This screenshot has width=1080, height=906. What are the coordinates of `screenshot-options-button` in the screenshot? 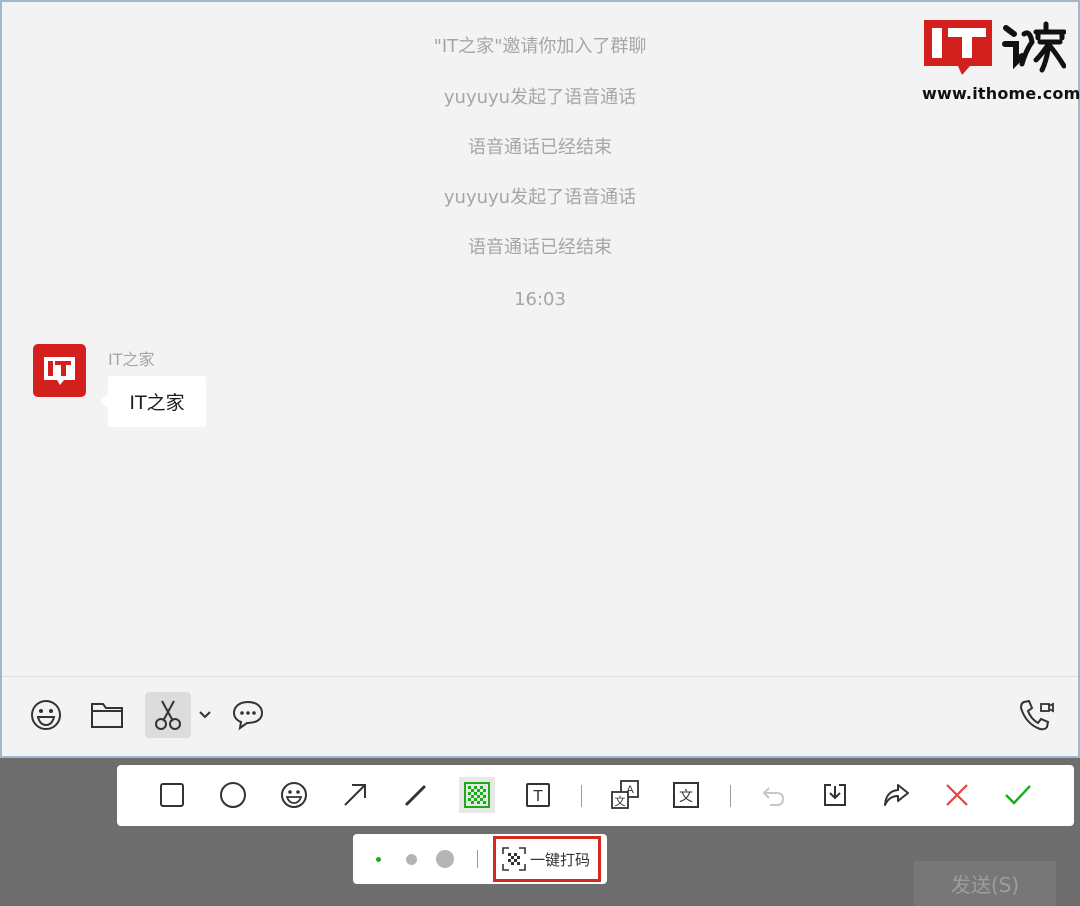 It's located at (205, 715).